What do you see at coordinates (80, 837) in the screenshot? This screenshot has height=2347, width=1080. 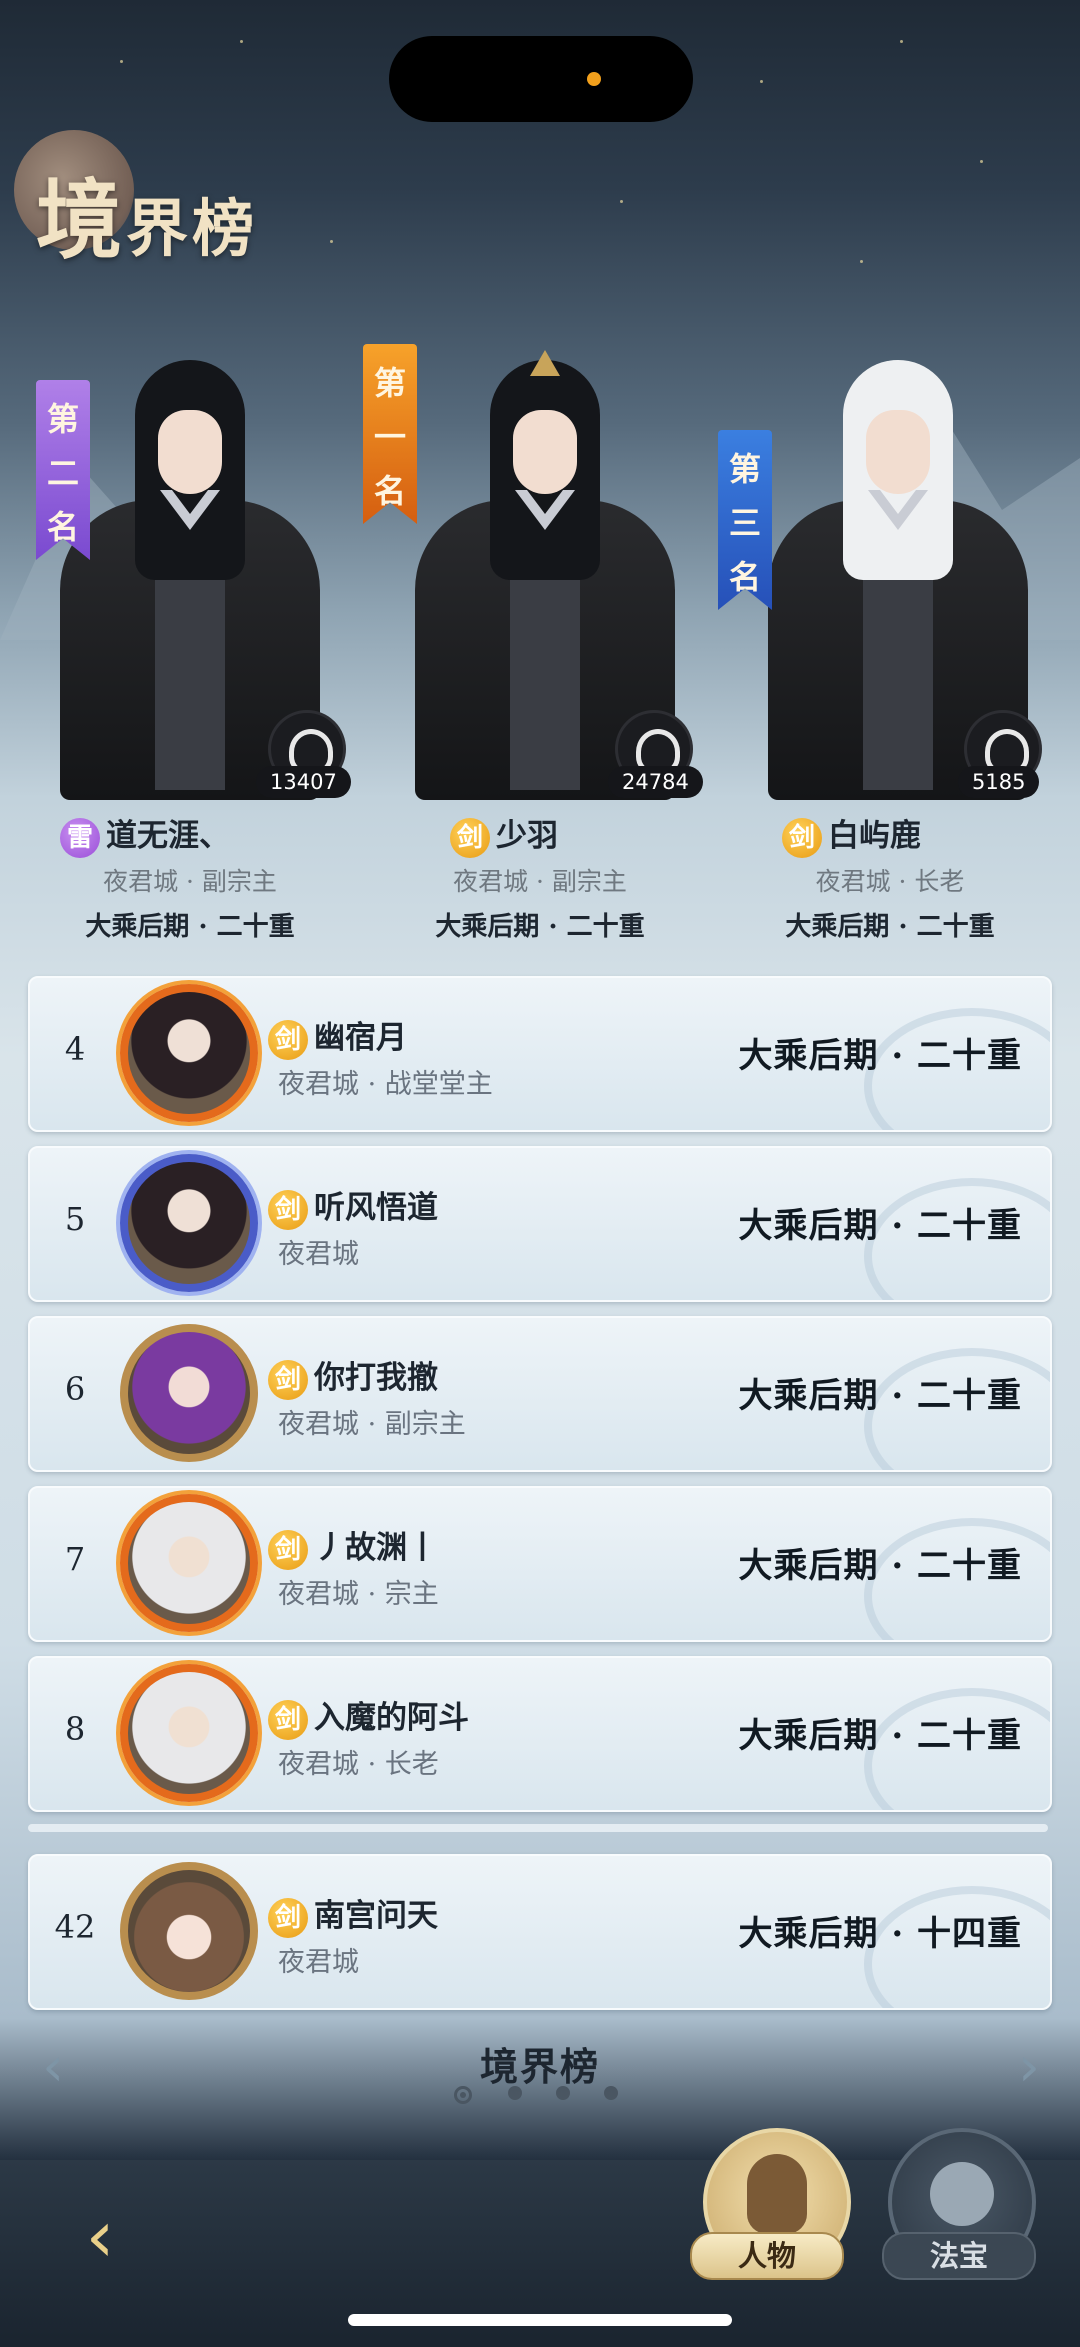 I see `thunder-element-icon: 雷` at bounding box center [80, 837].